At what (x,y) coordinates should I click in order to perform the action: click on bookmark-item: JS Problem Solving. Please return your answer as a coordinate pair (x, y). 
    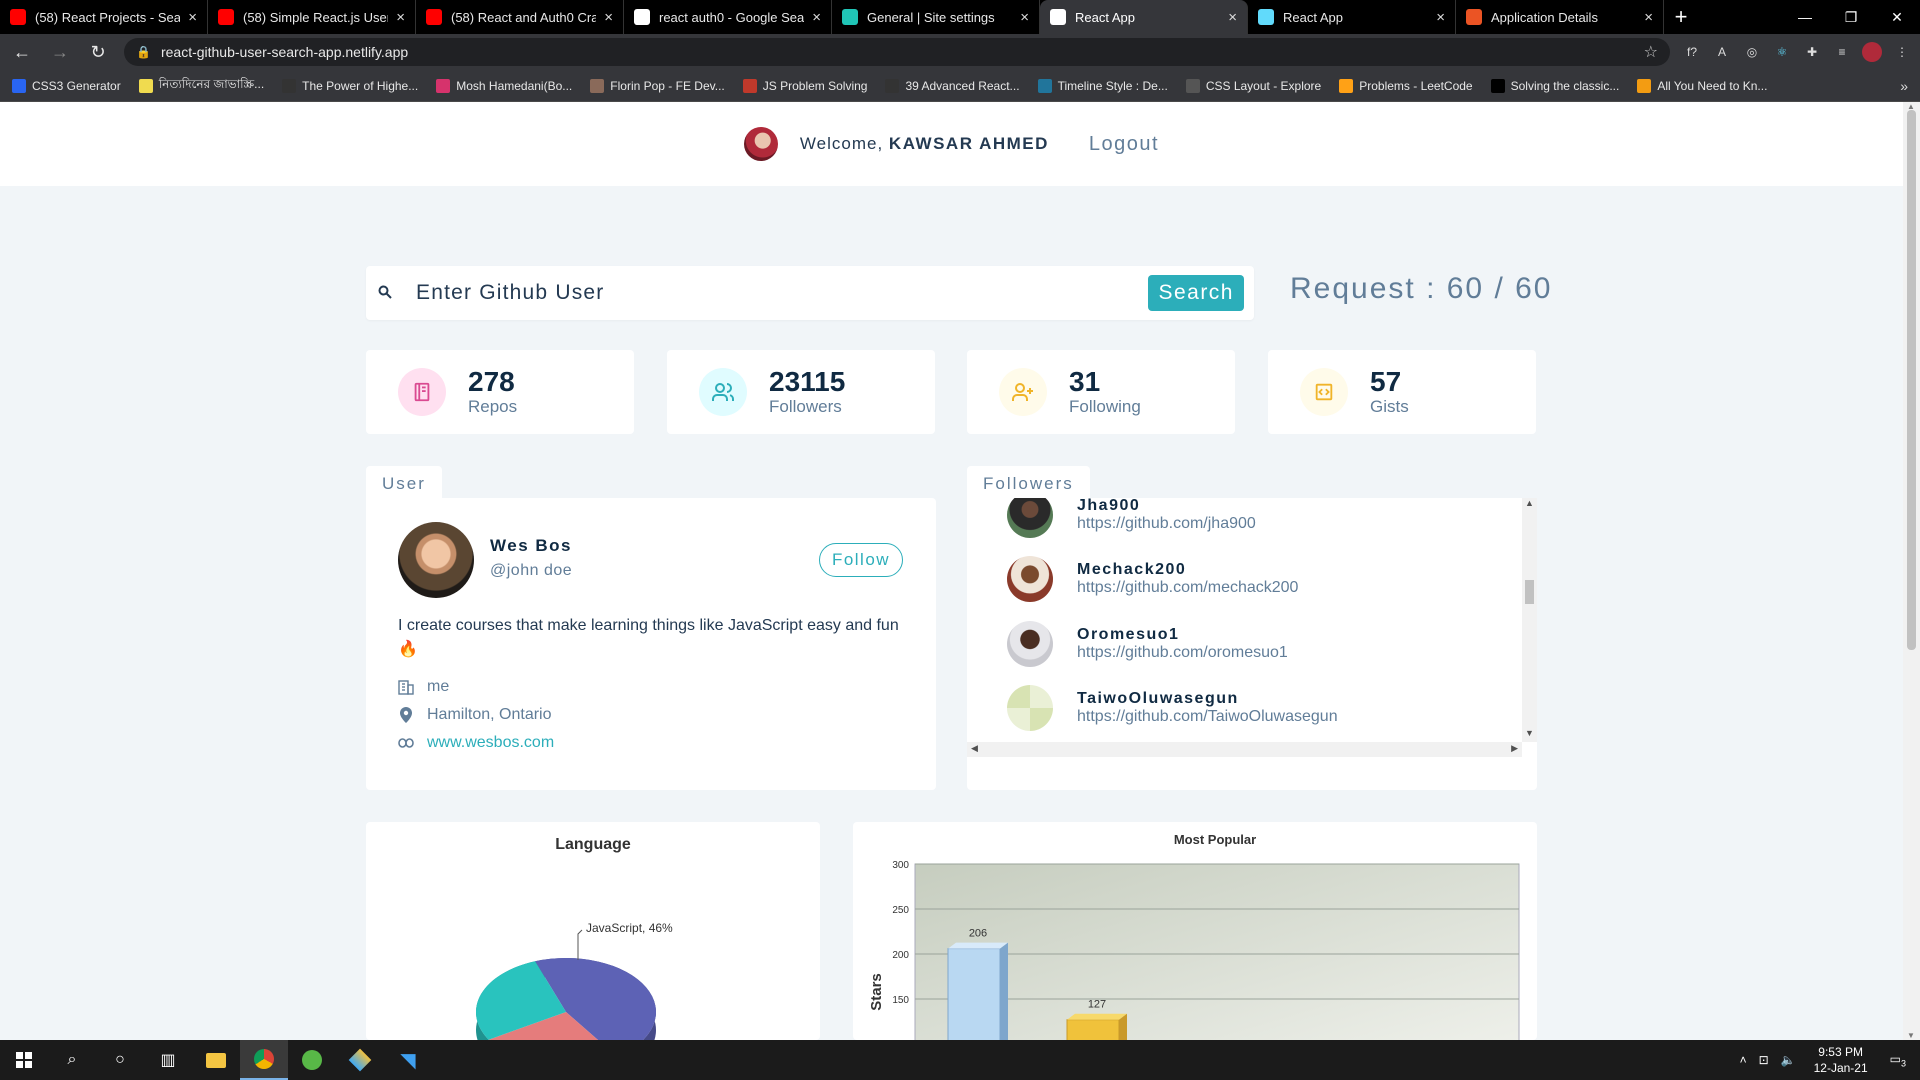
    Looking at the image, I should click on (804, 86).